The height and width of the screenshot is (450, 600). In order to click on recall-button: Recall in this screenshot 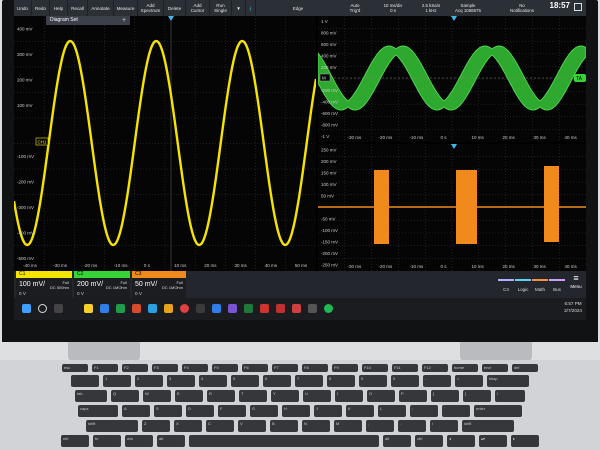, I will do `click(78, 8)`.